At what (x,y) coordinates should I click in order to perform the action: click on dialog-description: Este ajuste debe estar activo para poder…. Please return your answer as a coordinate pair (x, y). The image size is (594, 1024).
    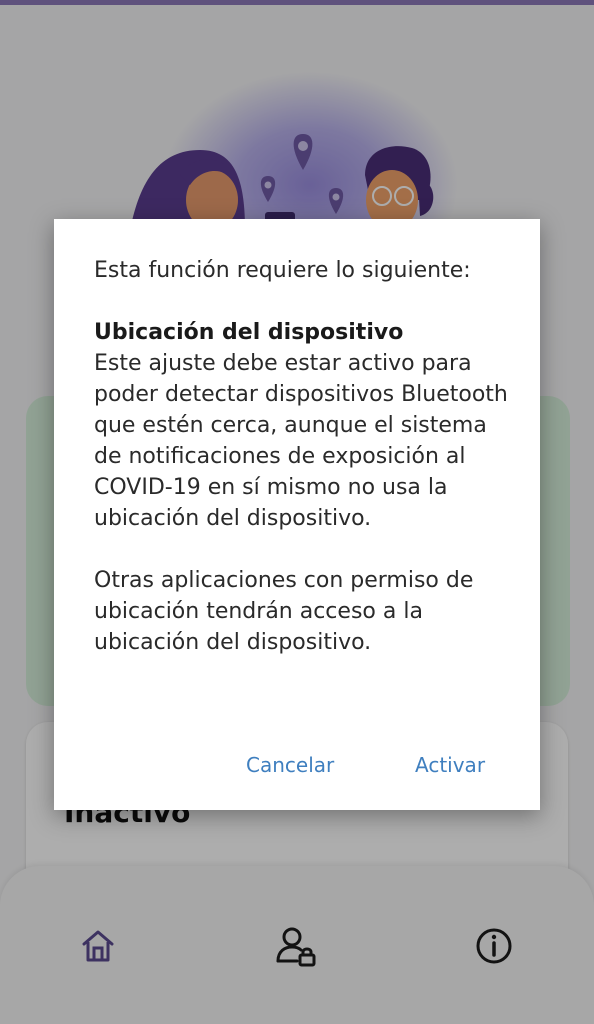
    Looking at the image, I should click on (301, 441).